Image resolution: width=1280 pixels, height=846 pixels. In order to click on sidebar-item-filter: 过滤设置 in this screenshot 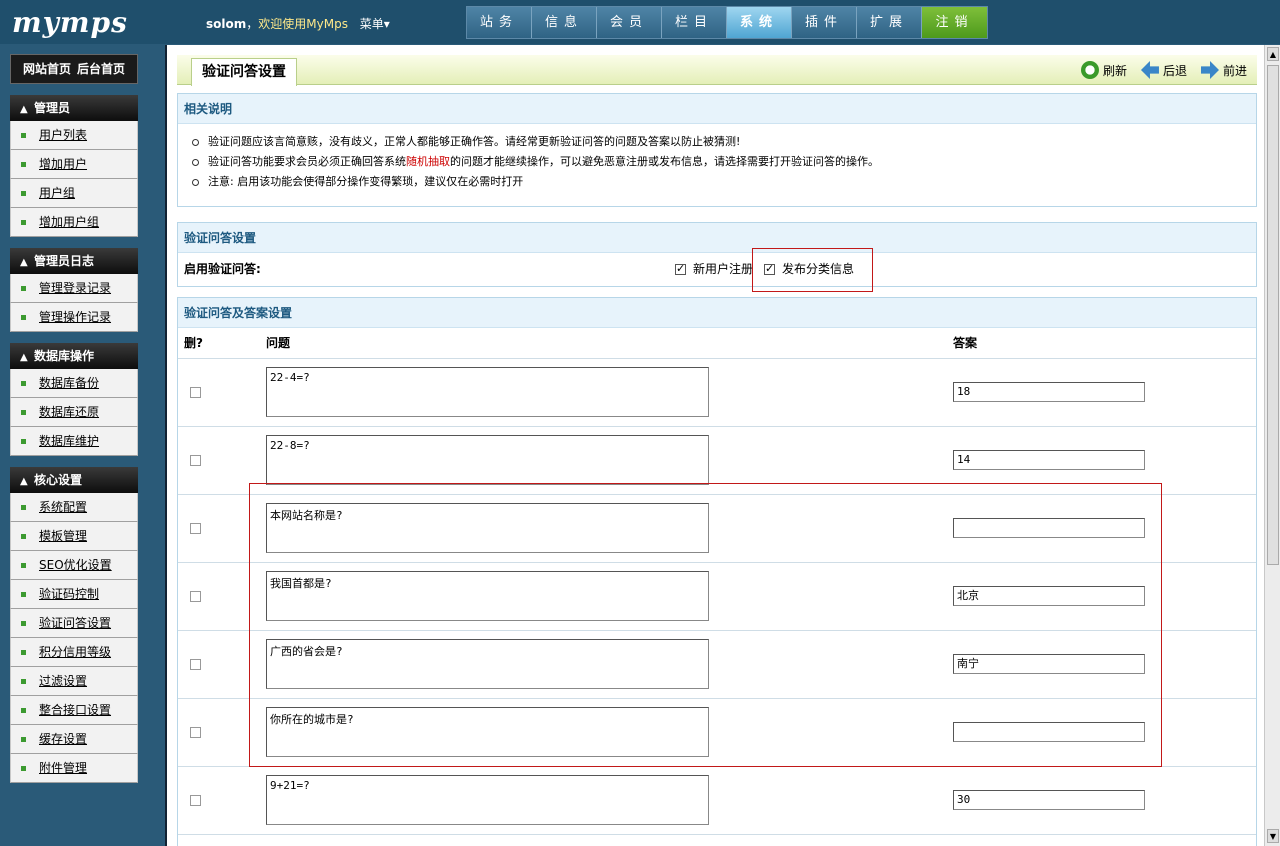, I will do `click(74, 681)`.